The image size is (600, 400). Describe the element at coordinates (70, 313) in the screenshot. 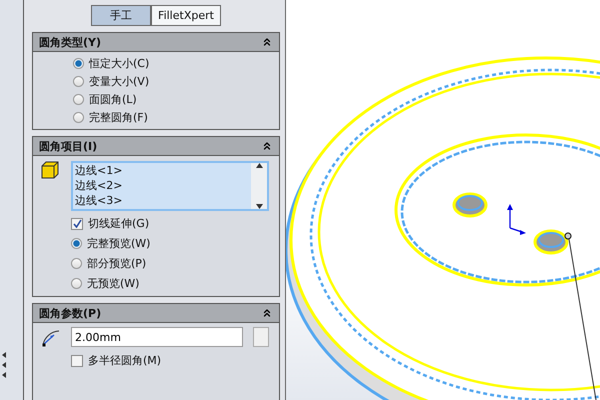

I see `section-title: 圆角参数(P)` at that location.